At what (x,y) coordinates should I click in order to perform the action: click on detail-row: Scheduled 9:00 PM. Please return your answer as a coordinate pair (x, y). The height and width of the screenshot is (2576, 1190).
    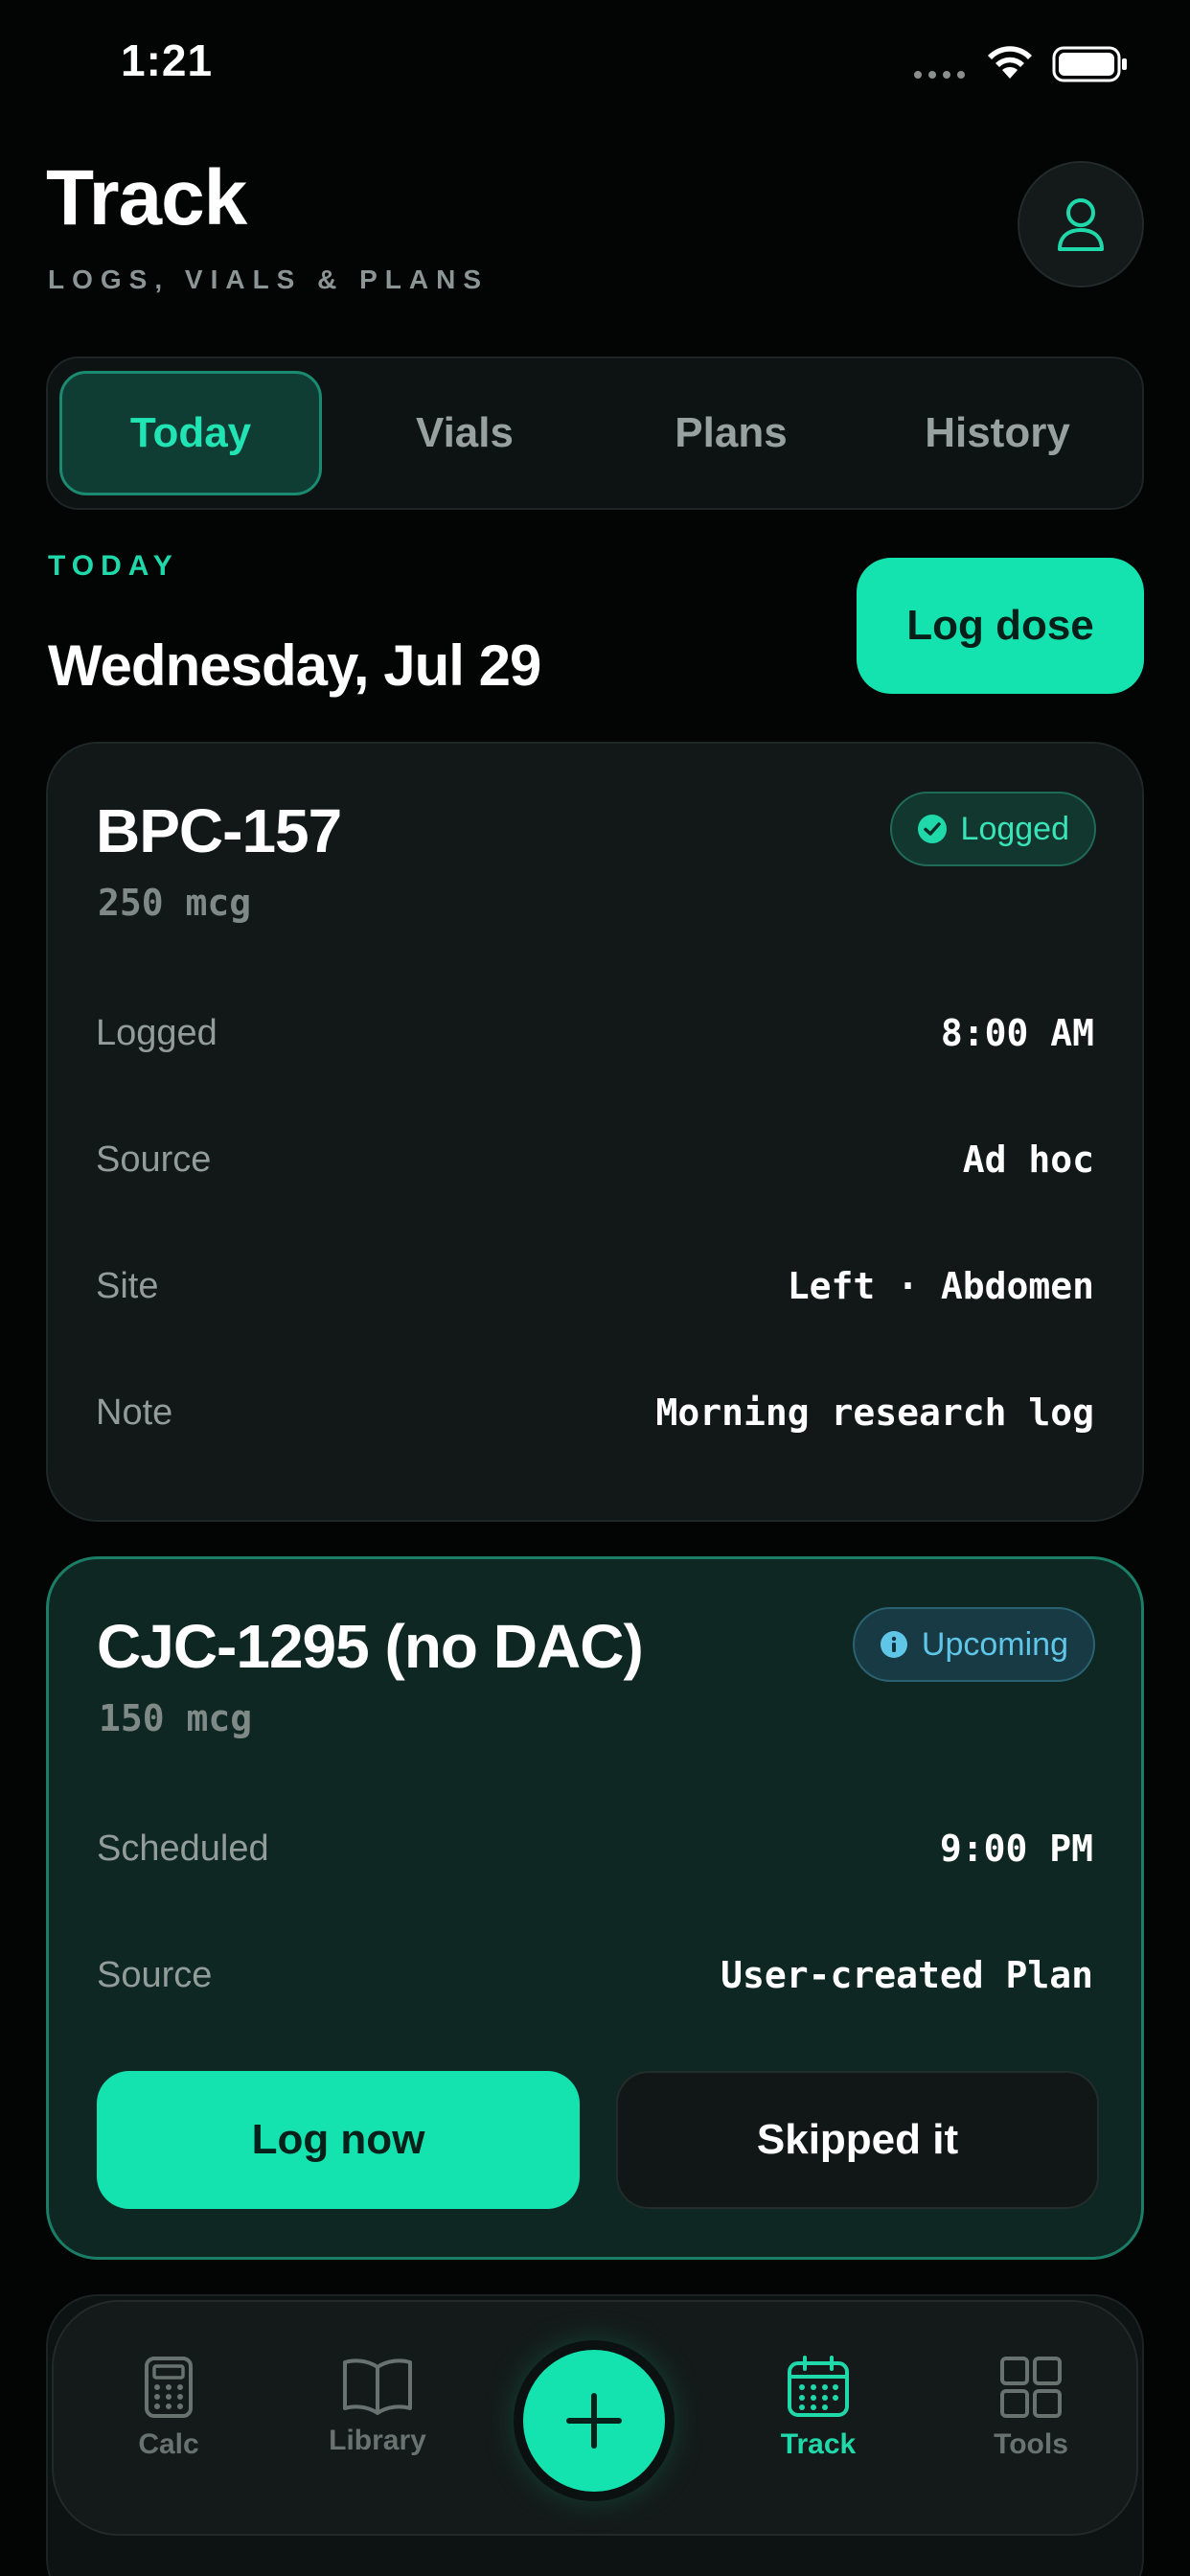
    Looking at the image, I should click on (595, 1848).